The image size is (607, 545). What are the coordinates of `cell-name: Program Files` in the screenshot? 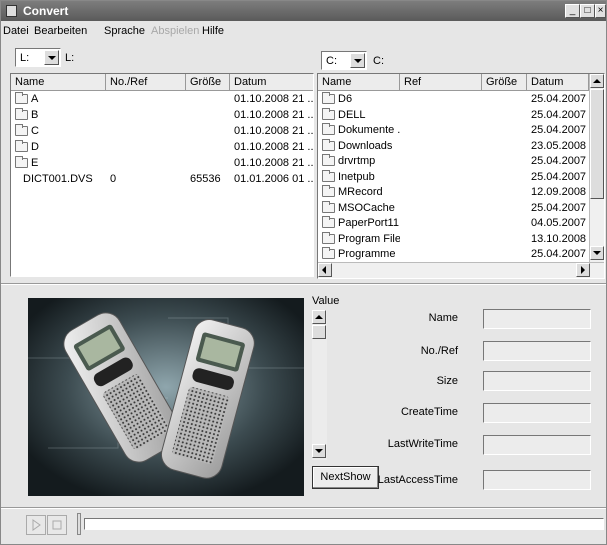 It's located at (369, 238).